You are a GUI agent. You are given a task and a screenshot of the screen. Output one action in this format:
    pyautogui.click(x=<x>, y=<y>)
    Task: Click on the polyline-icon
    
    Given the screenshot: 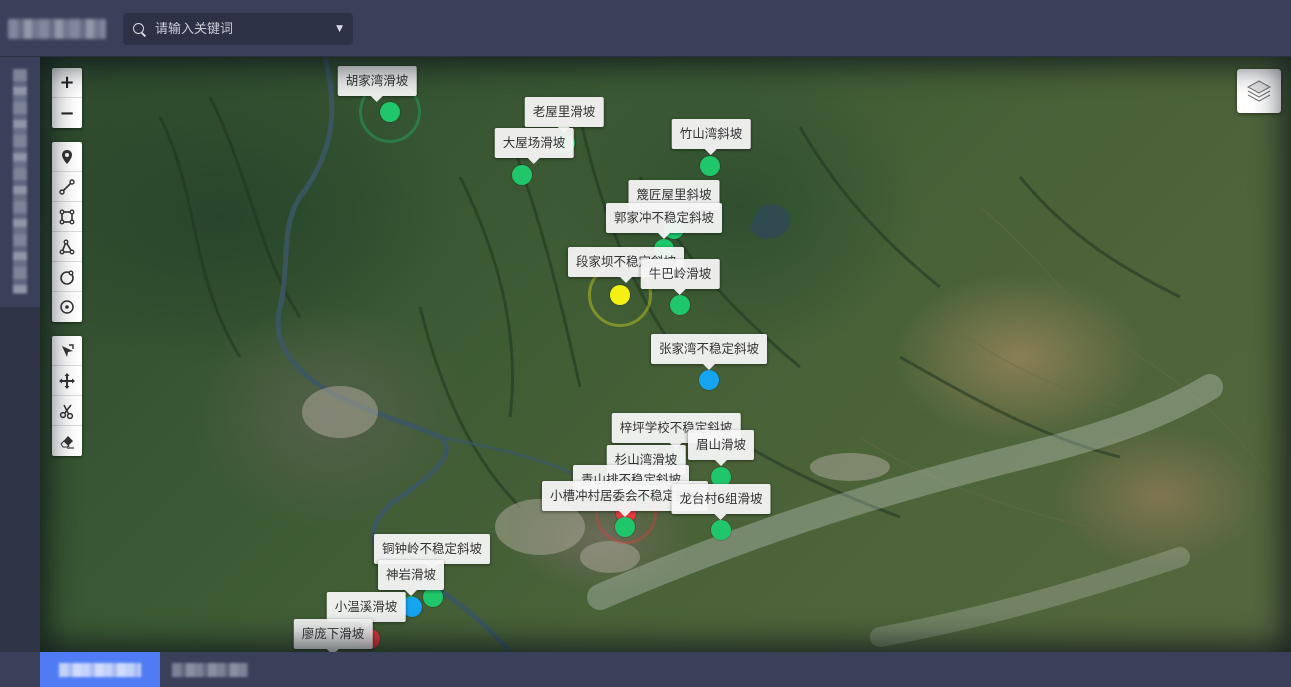 What is the action you would take?
    pyautogui.click(x=67, y=186)
    